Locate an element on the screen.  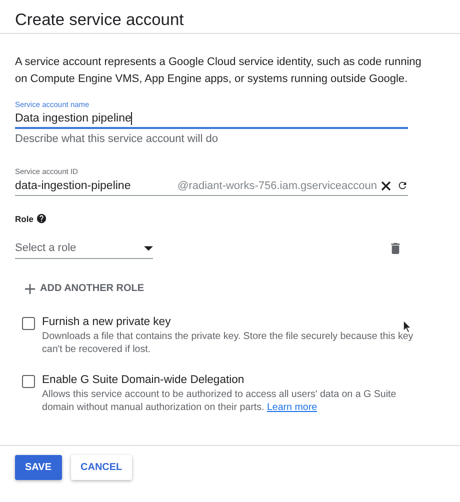
help-icon is located at coordinates (42, 218).